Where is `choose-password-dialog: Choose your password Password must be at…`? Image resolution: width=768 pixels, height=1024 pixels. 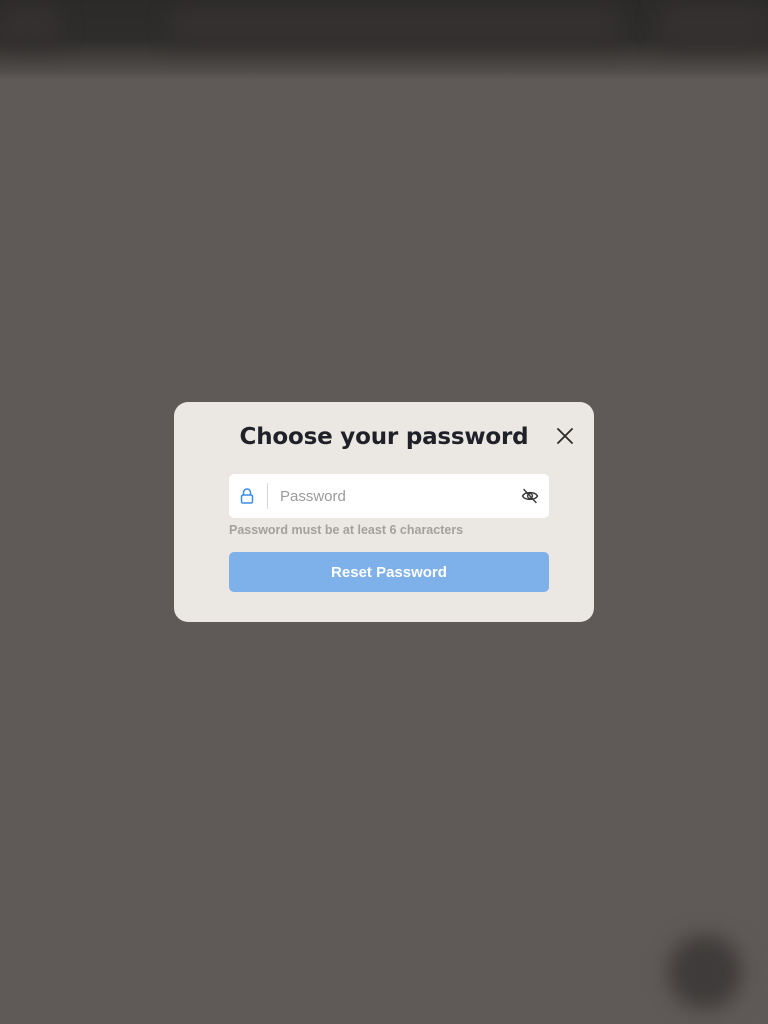
choose-password-dialog: Choose your password Password must be at… is located at coordinates (384, 512).